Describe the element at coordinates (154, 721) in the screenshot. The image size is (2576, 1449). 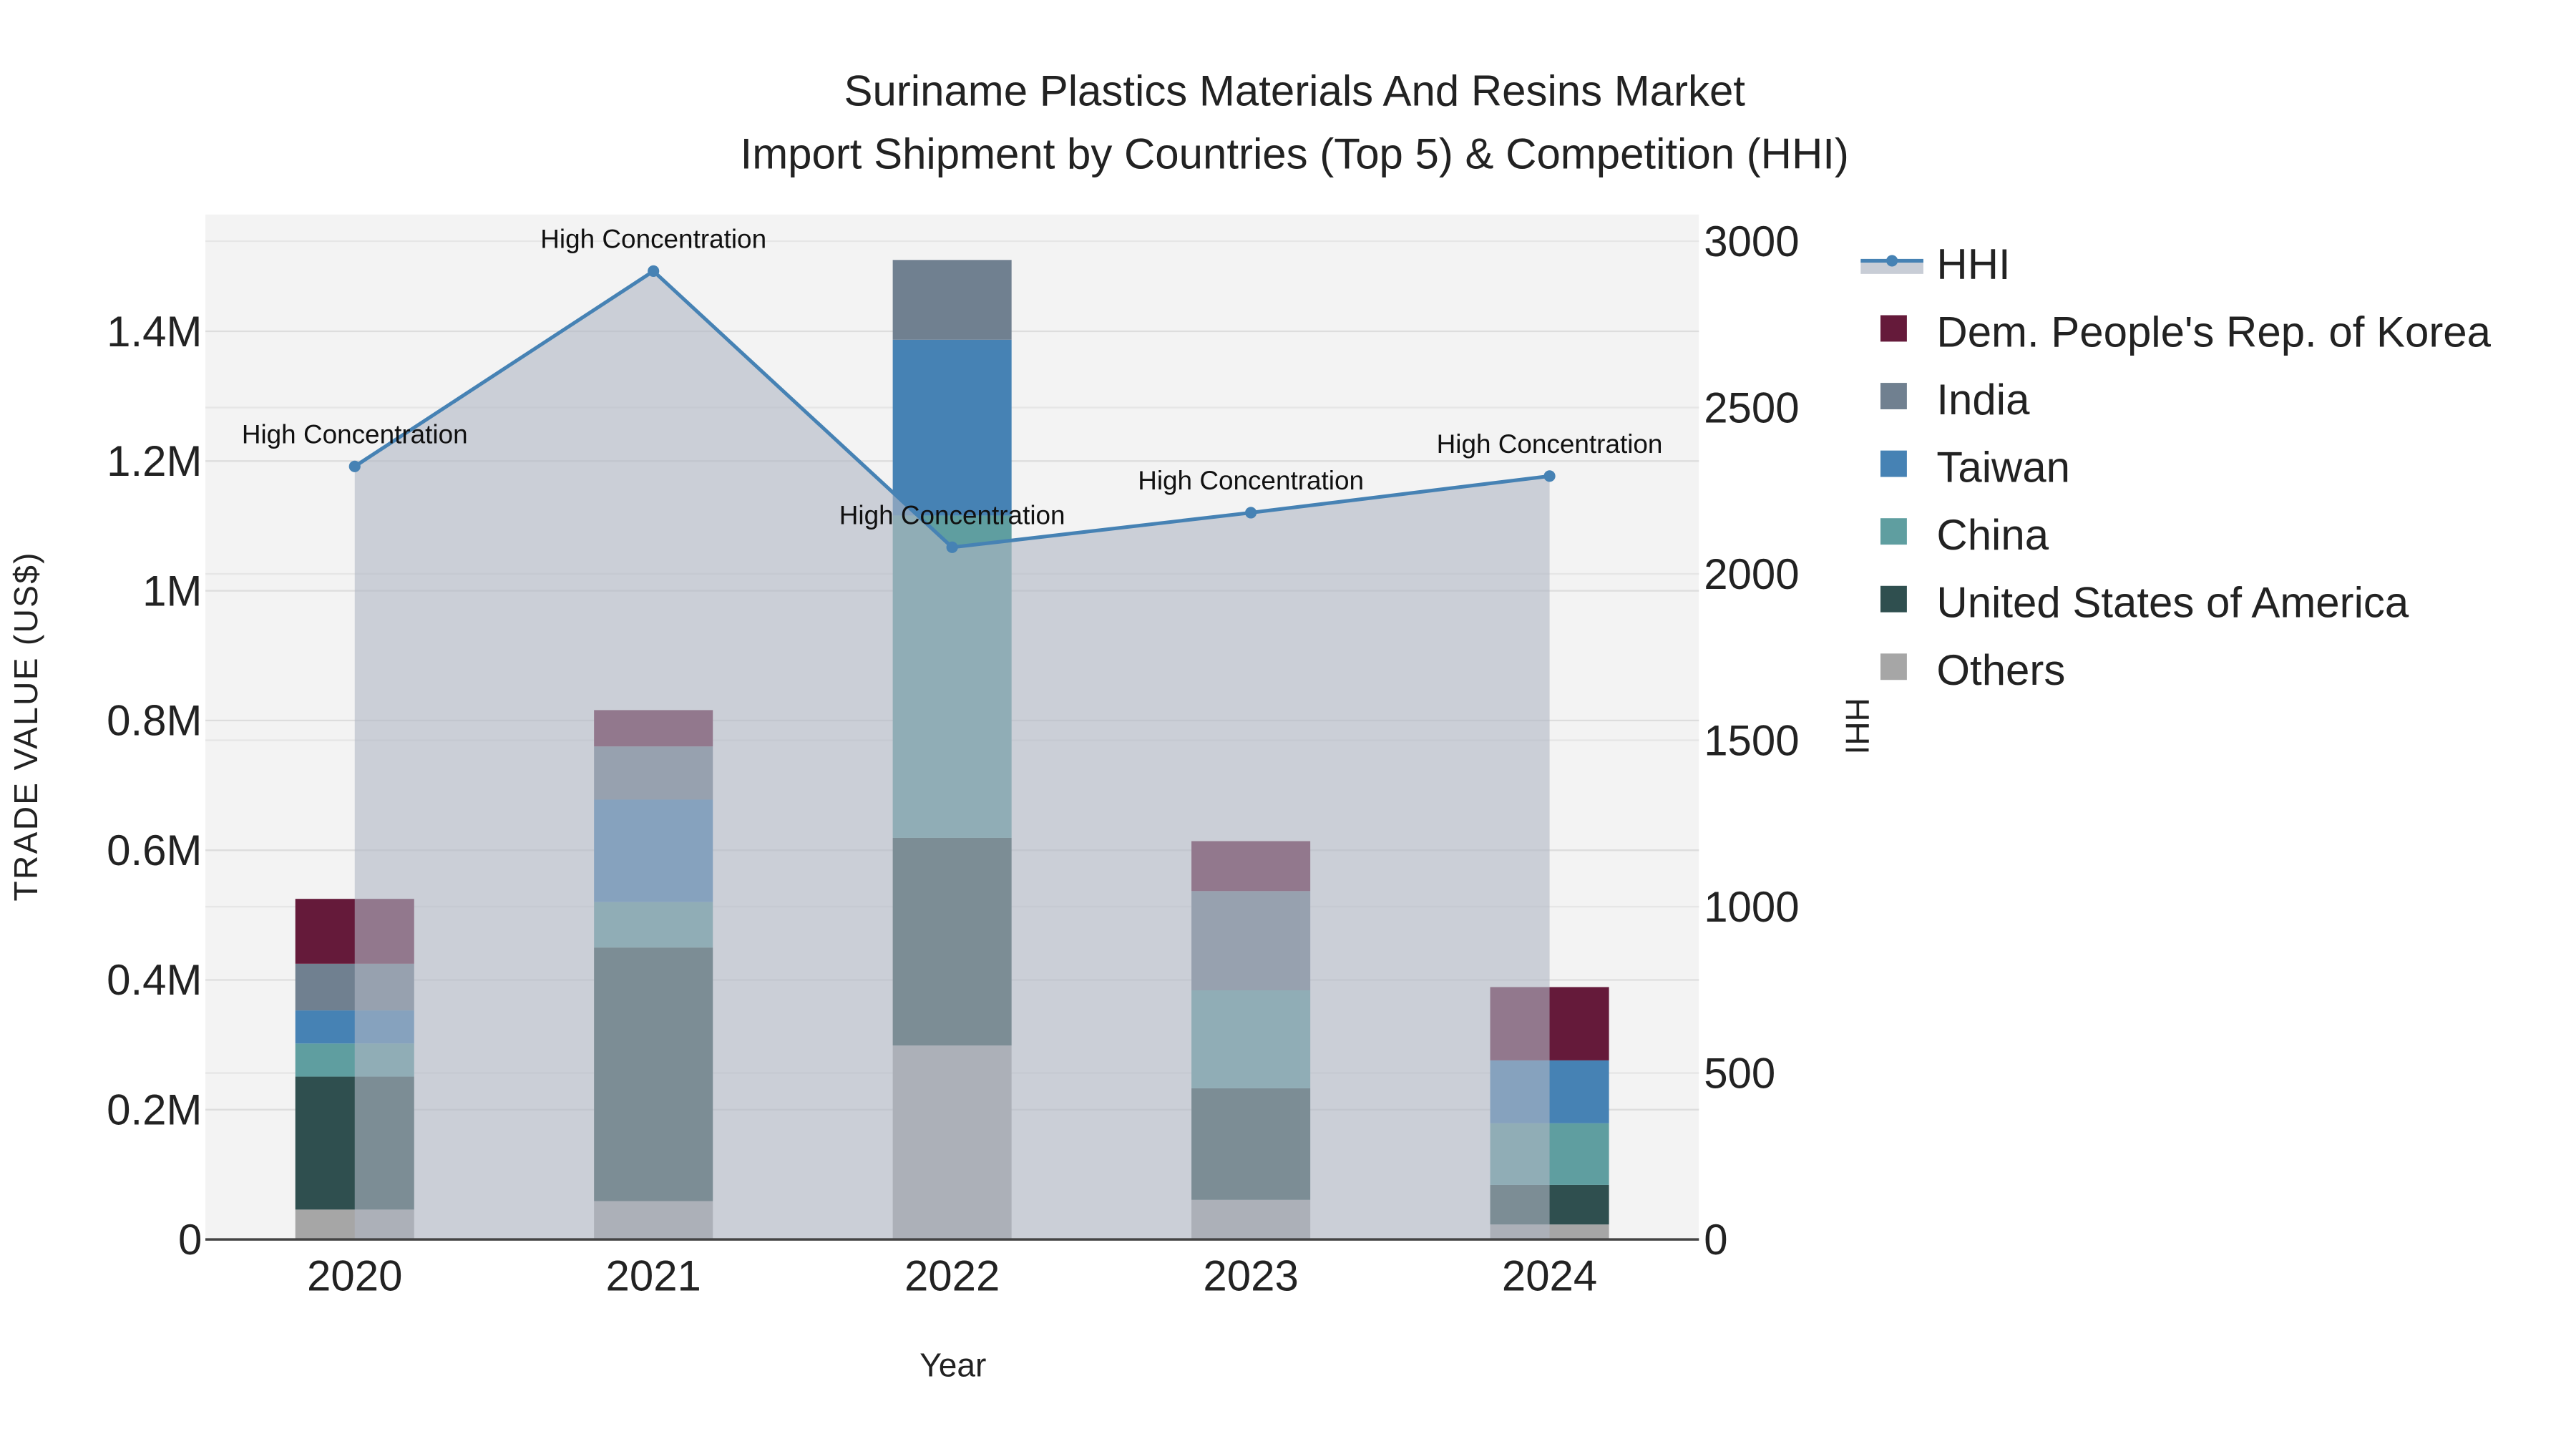
I see `y-tick-label: 0.8M` at that location.